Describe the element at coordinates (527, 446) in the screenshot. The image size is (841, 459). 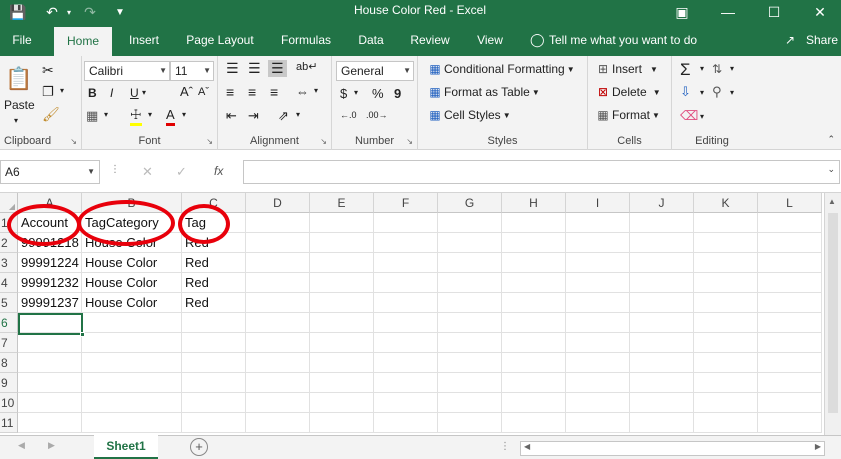
I see `scroll-left-icon: ◀` at that location.